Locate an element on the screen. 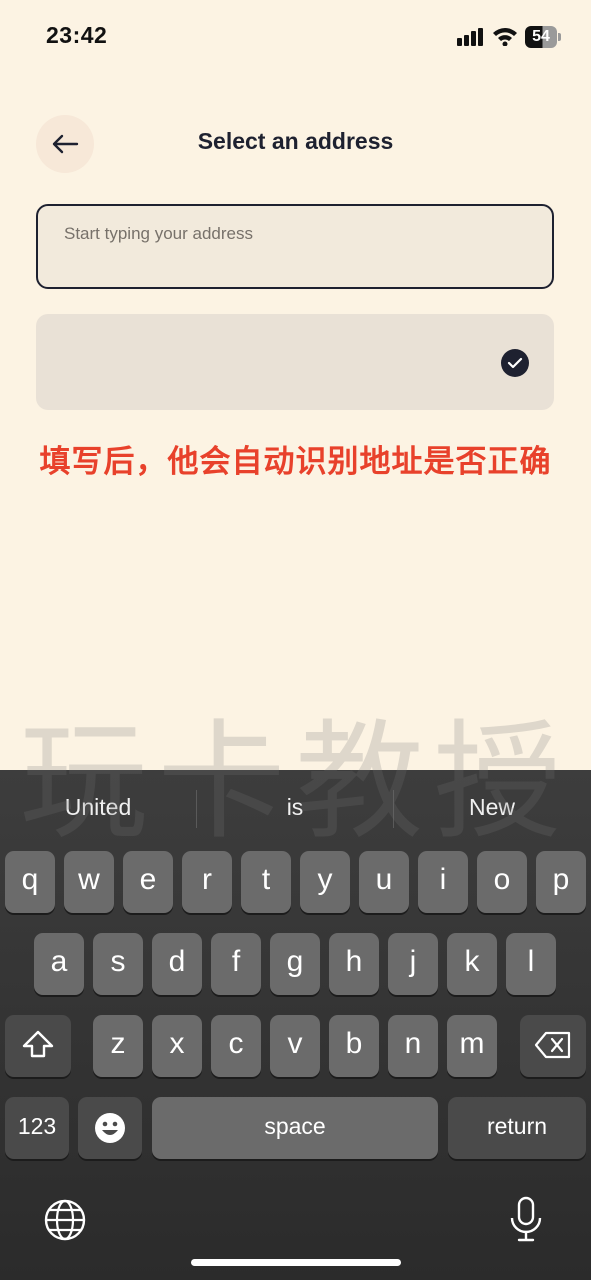 The image size is (591, 1280). key: y is located at coordinates (325, 882).